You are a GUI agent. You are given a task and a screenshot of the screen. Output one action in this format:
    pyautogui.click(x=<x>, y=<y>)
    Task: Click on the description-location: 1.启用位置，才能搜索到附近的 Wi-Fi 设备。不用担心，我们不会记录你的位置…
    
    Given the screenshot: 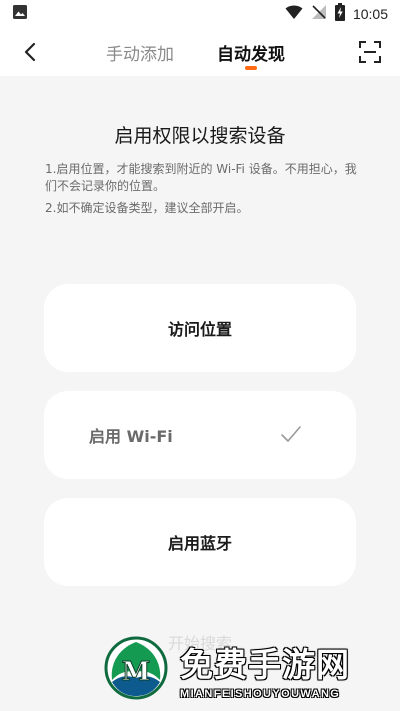 What is the action you would take?
    pyautogui.click(x=201, y=177)
    